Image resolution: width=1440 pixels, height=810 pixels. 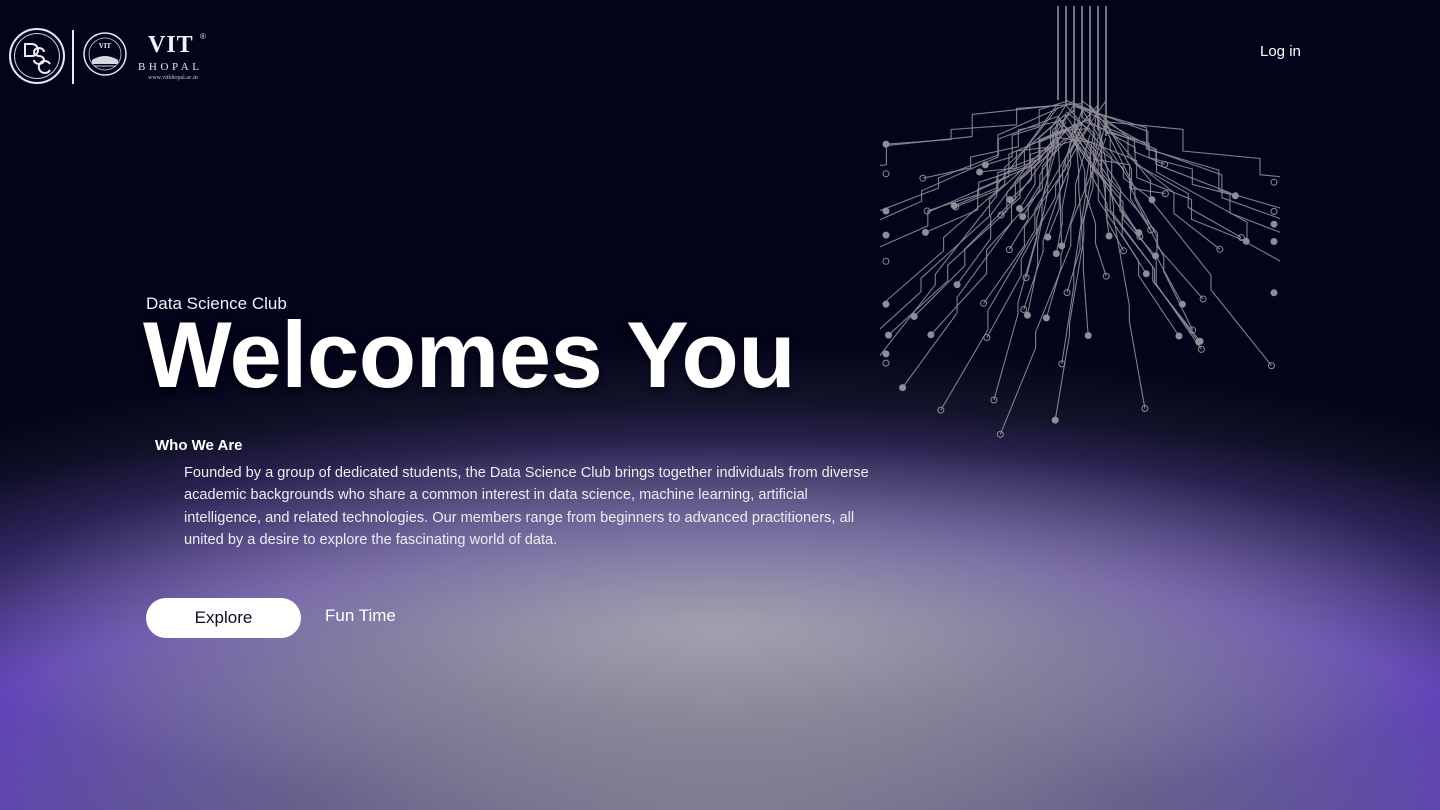 I want to click on vit-city-label: BHOPAL, so click(x=170, y=67).